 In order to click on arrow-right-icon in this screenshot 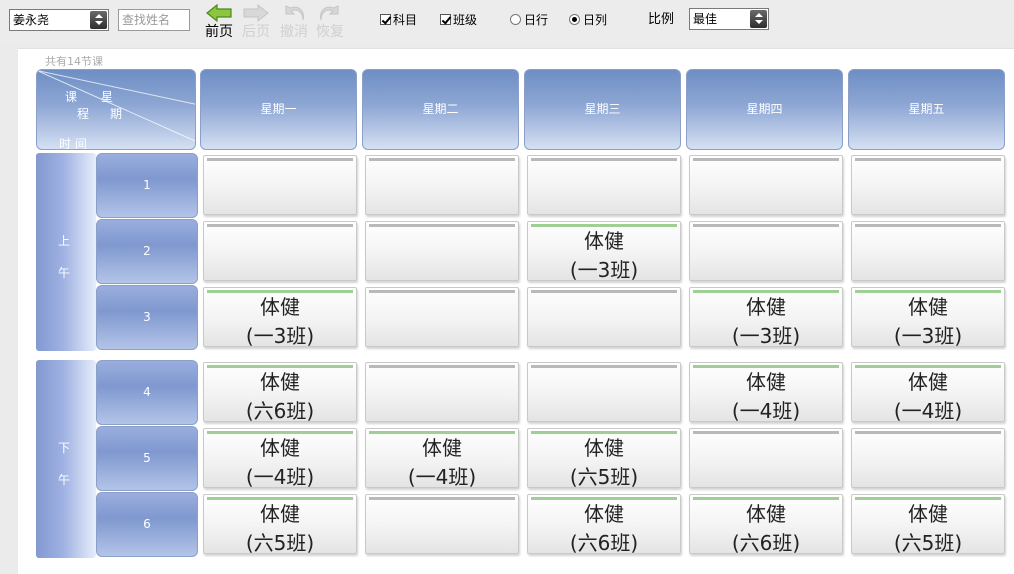, I will do `click(256, 13)`.